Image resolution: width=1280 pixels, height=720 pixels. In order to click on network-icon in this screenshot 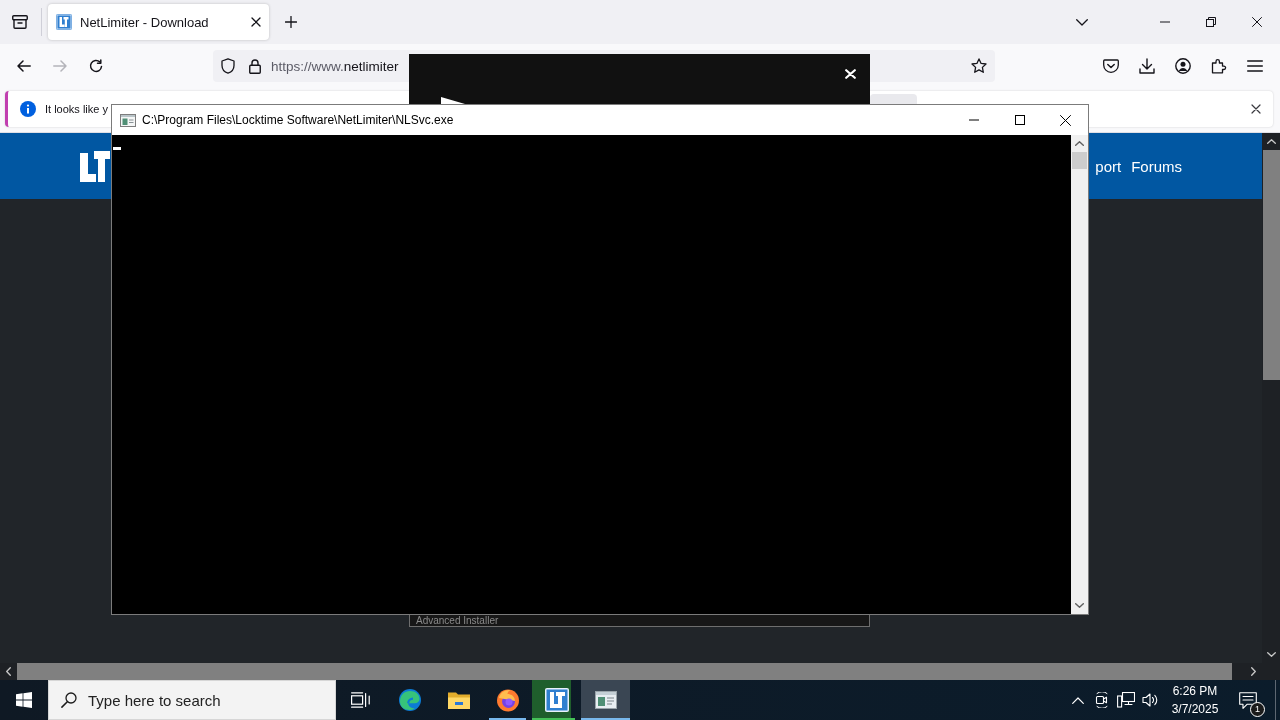, I will do `click(1126, 700)`.